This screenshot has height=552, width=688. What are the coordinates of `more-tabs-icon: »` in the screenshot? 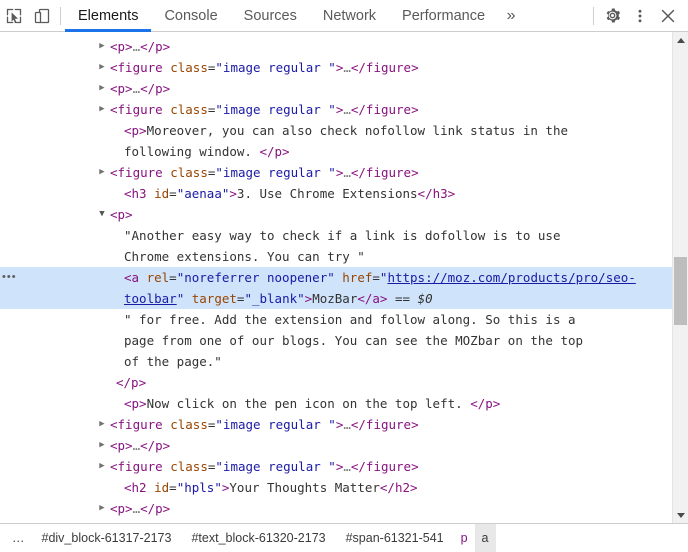 It's located at (511, 16).